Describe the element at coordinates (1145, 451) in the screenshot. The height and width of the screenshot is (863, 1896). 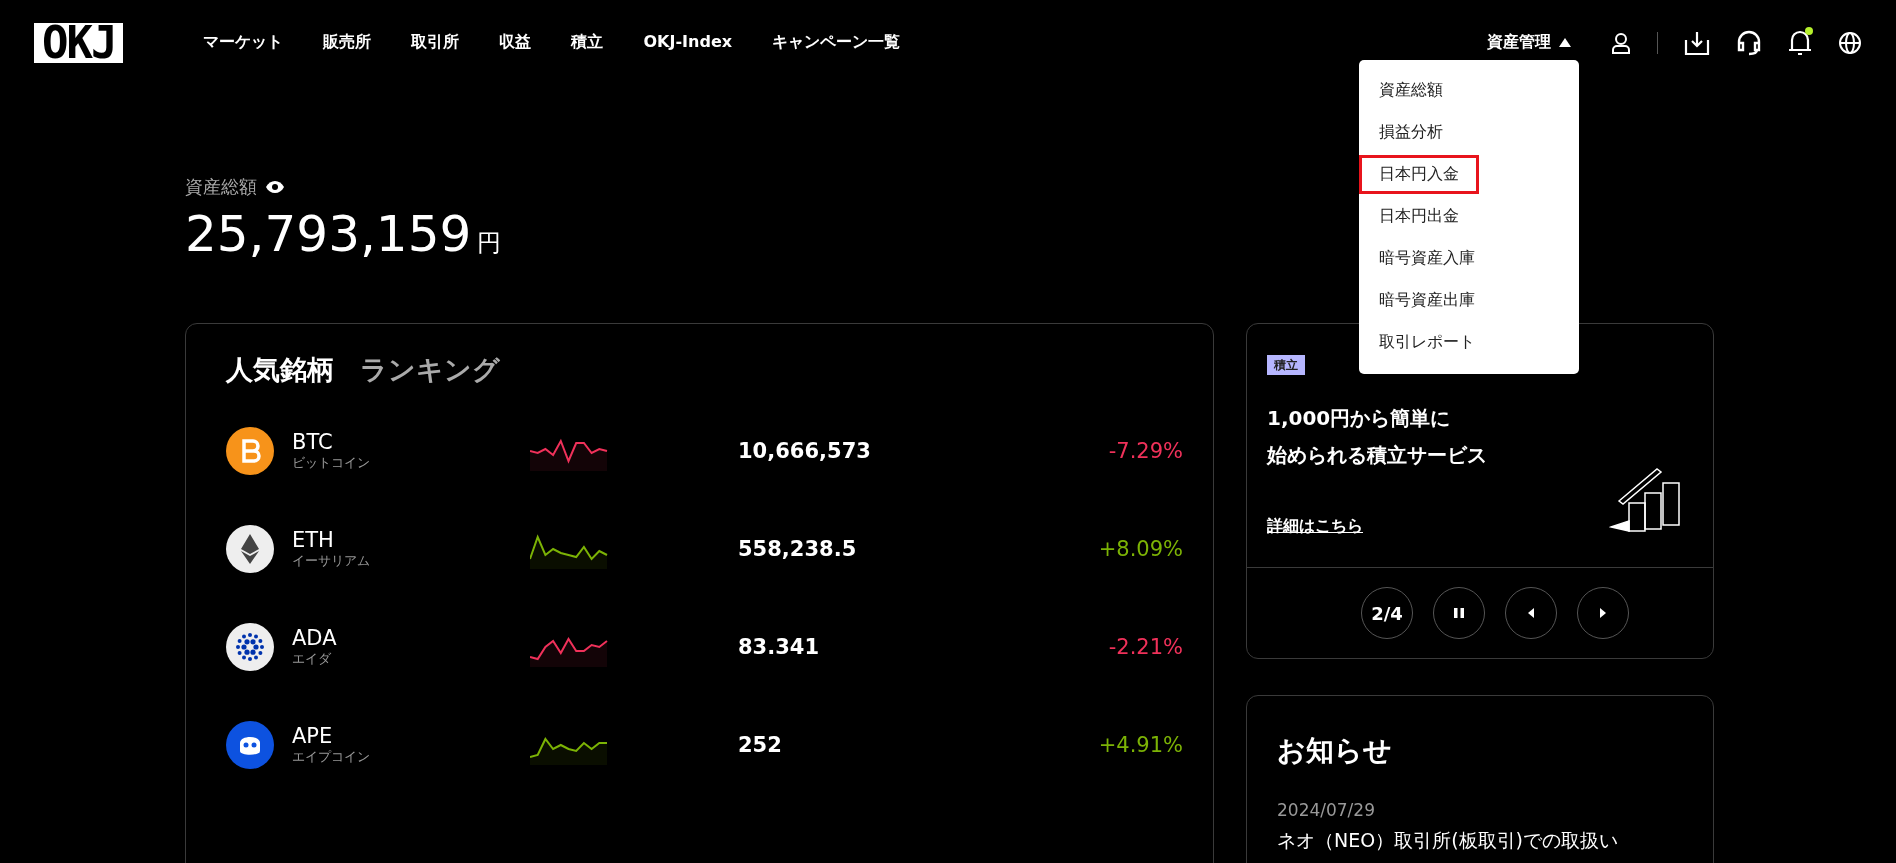
I see `price-change: -7.29%` at that location.